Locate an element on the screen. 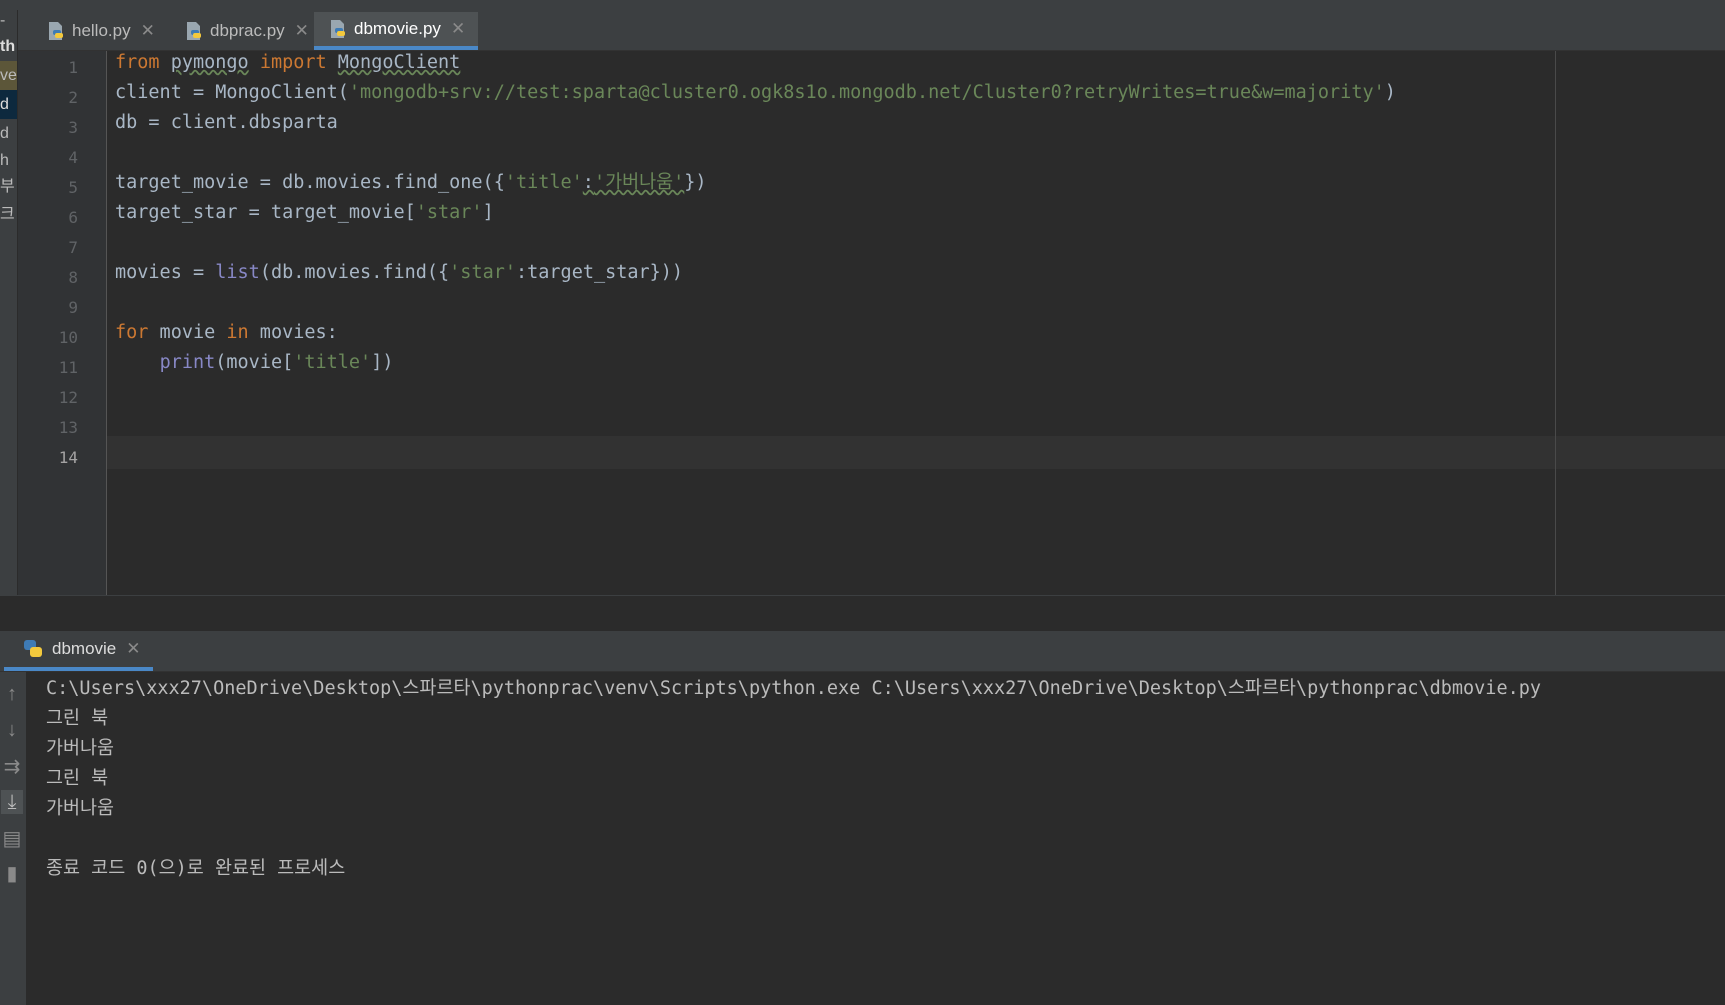 The image size is (1725, 1005). code-line: target_star = target_movie['star'] is located at coordinates (304, 212).